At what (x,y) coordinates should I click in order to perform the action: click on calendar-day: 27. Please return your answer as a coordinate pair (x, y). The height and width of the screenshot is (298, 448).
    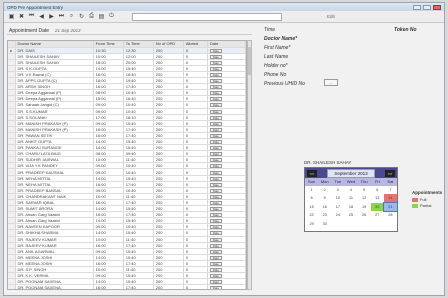
    Looking at the image, I should click on (377, 215).